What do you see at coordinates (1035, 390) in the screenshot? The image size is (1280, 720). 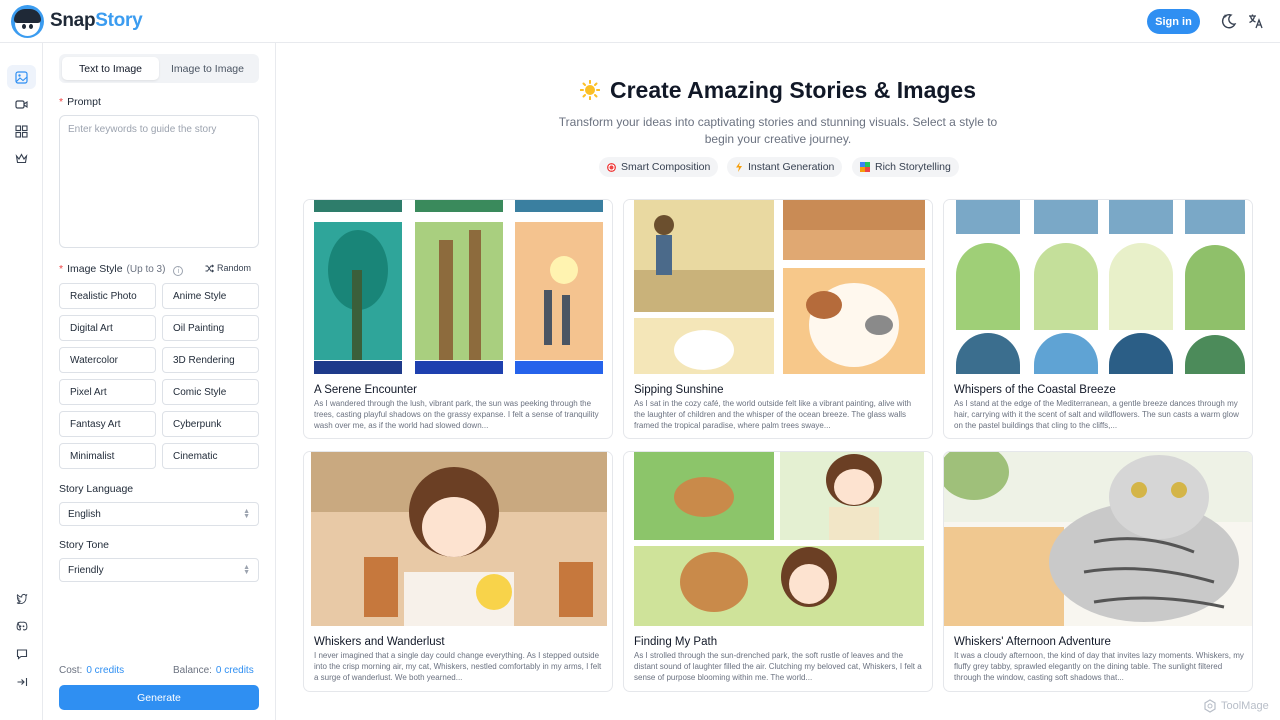 I see `story-card-title: Whispers of the Coastal Breeze` at bounding box center [1035, 390].